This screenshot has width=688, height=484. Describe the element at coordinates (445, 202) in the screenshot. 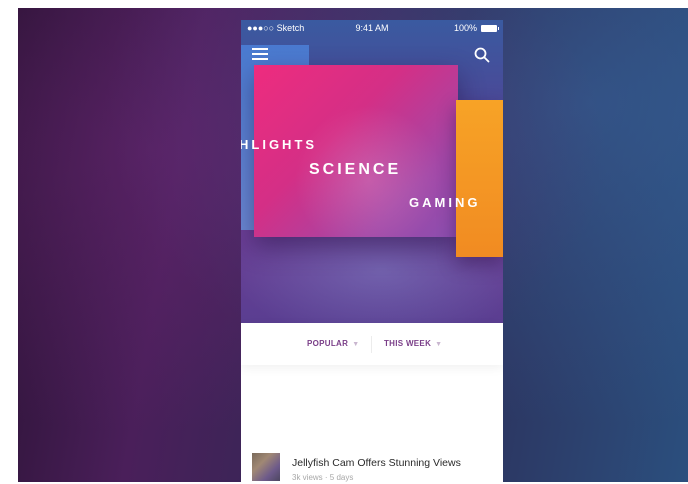

I see `category-label-gaming: GAMING` at that location.